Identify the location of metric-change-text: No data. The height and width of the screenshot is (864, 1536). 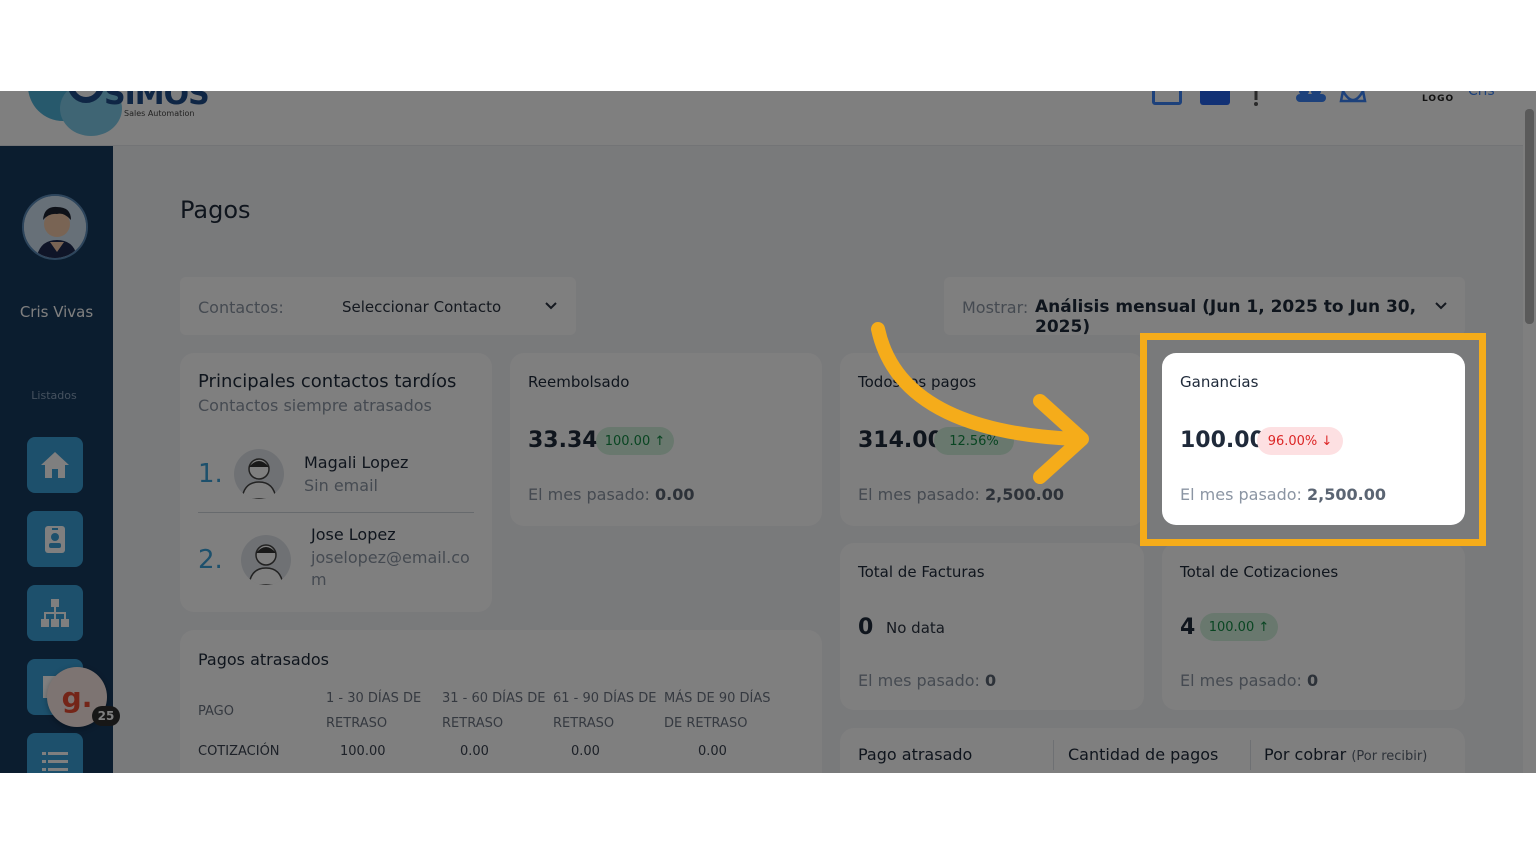
(915, 628).